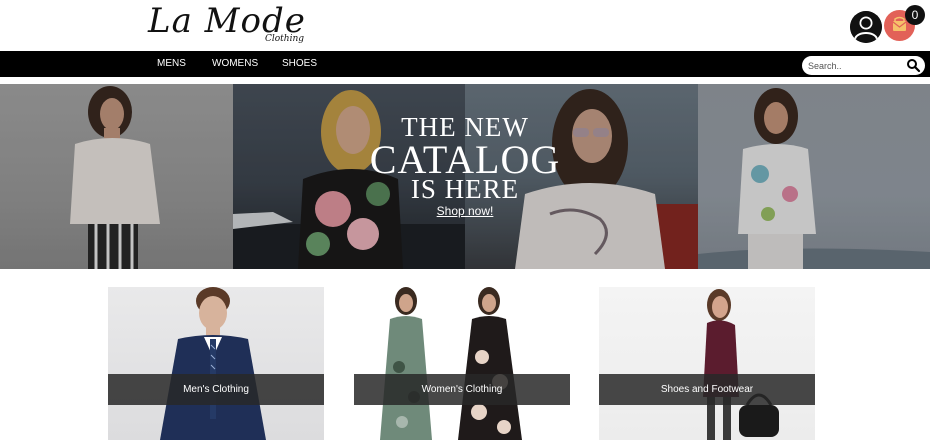 The image size is (930, 440). What do you see at coordinates (451, 363) in the screenshot?
I see `category-image-womens` at bounding box center [451, 363].